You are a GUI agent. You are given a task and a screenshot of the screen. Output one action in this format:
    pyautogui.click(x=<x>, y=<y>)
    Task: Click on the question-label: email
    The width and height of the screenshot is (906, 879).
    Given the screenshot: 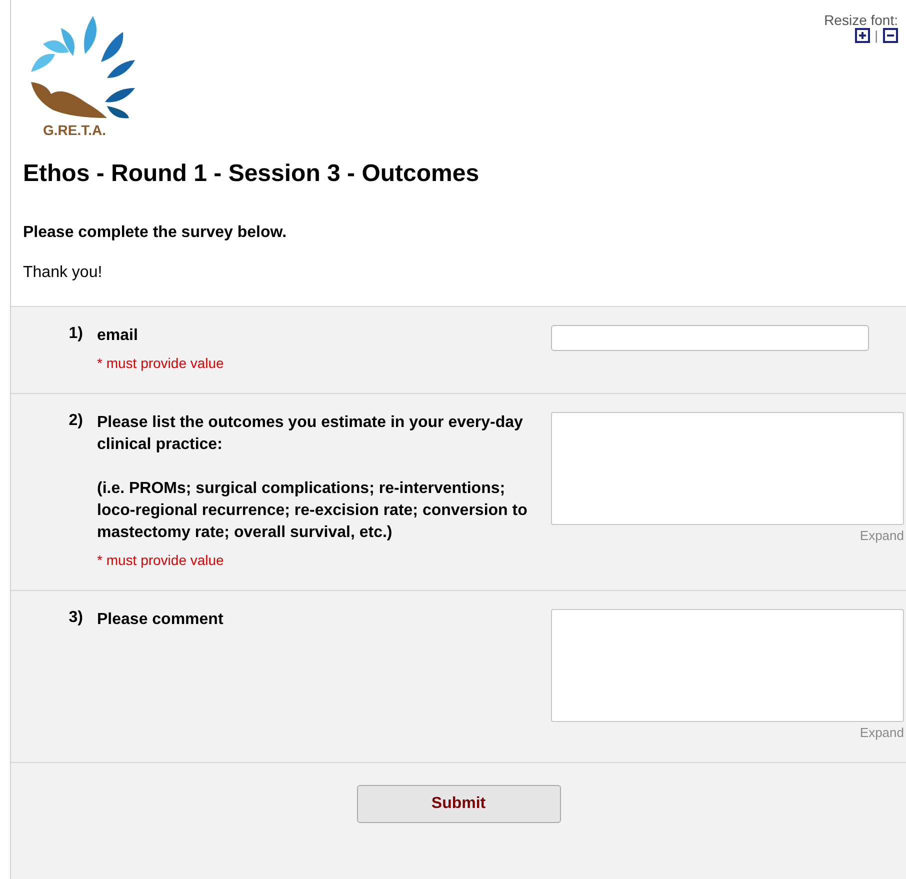 What is the action you would take?
    pyautogui.click(x=118, y=336)
    